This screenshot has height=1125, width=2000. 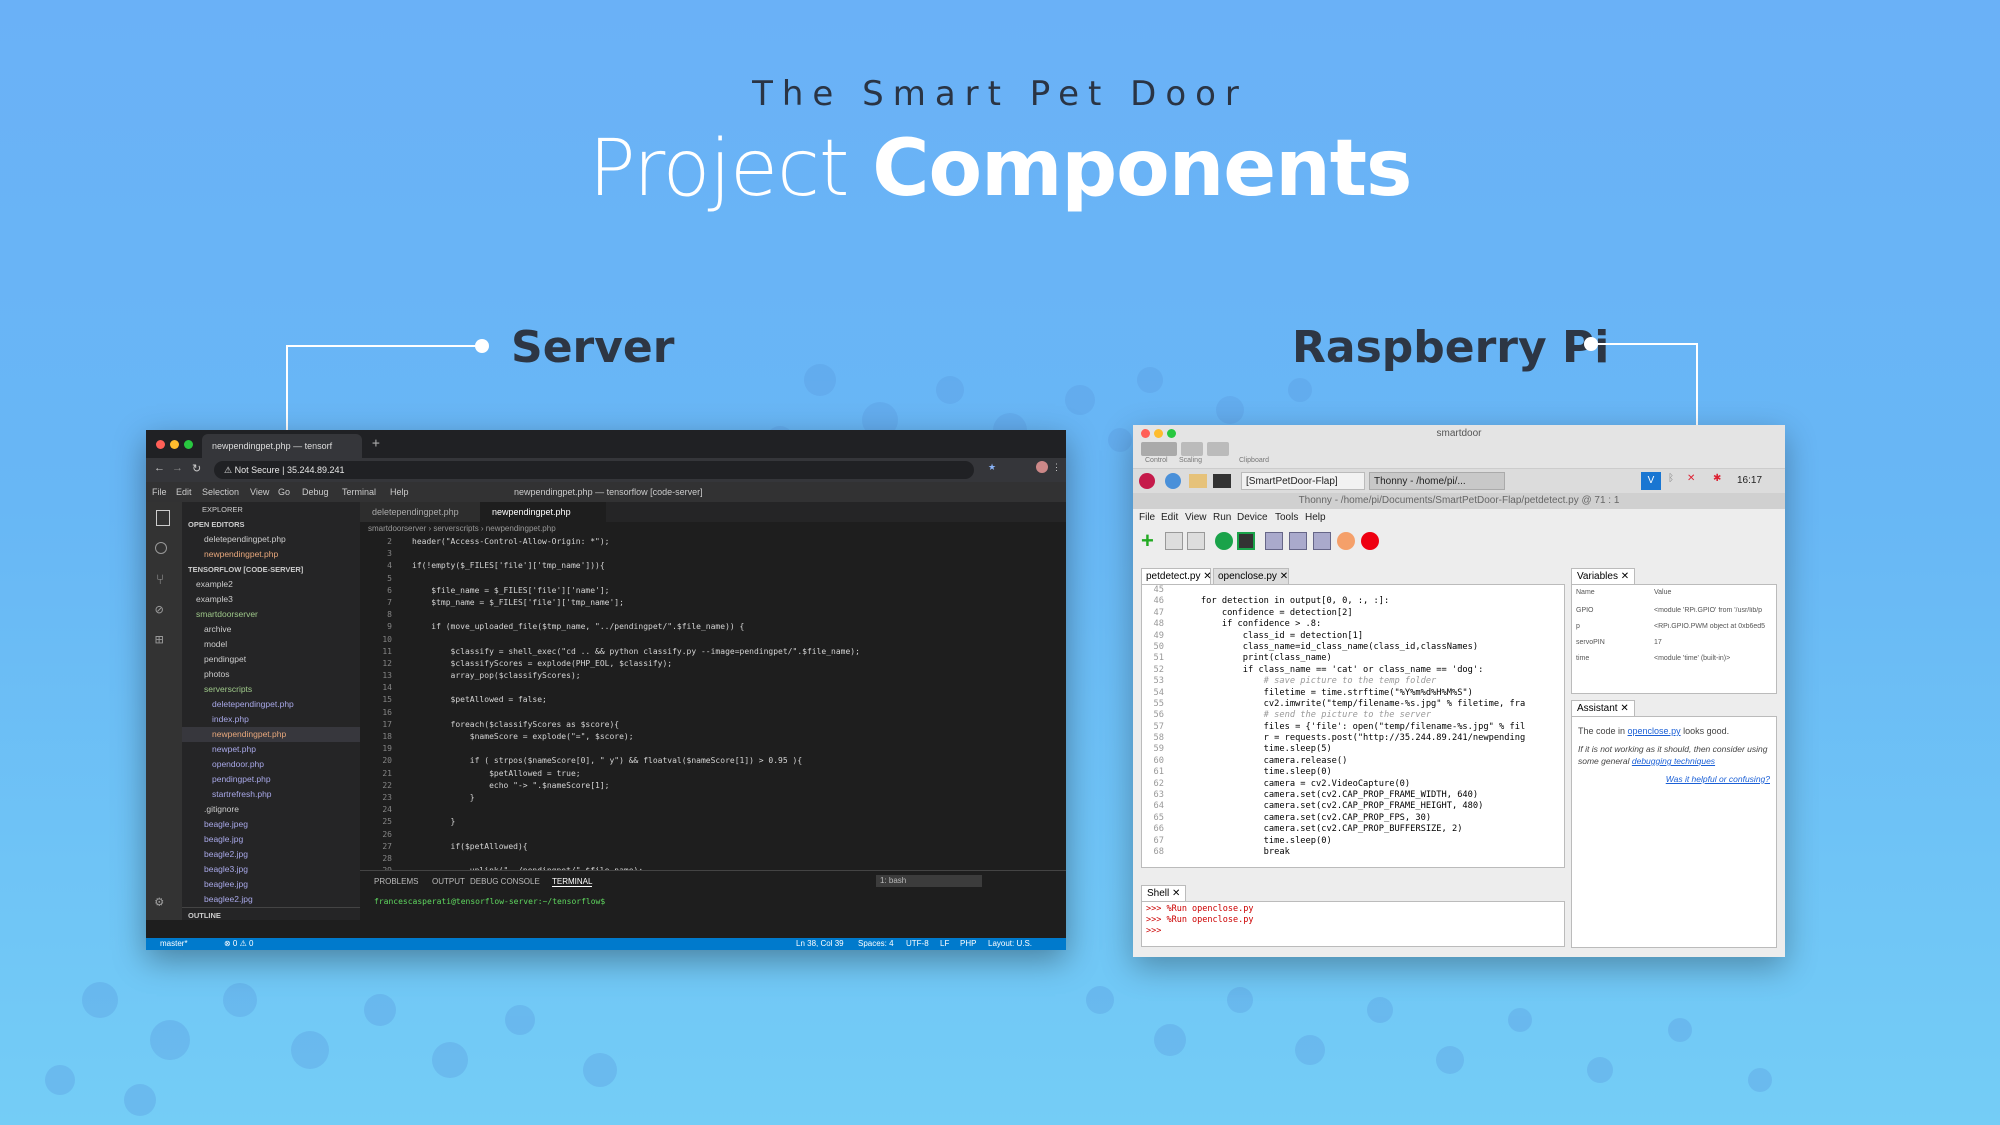 I want to click on file-item: .gitignore, so click(x=271, y=809).